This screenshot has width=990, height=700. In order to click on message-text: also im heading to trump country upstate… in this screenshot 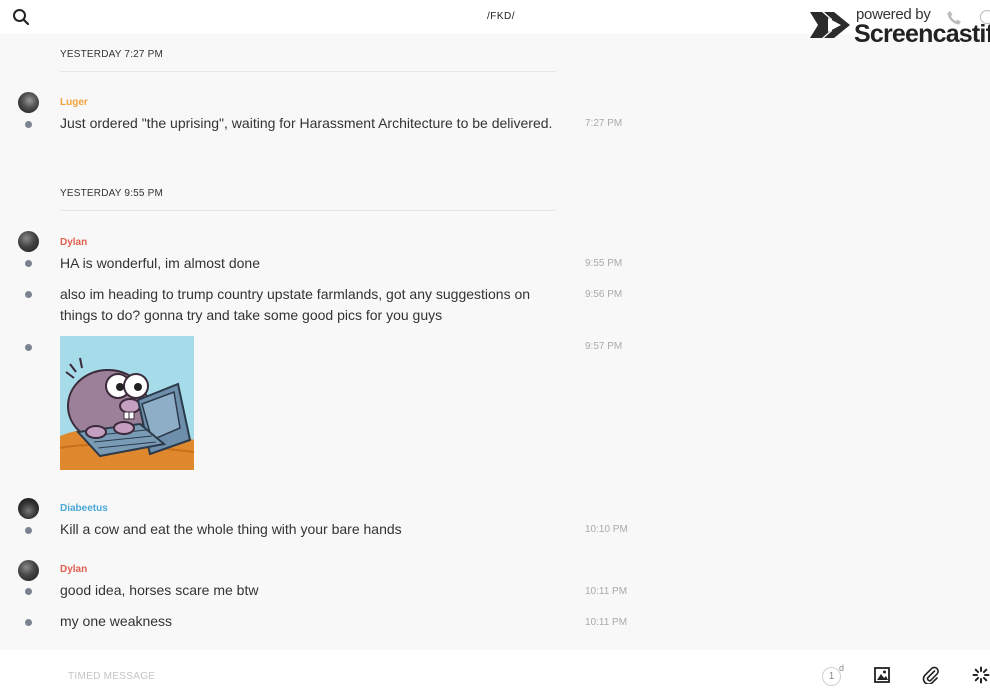, I will do `click(295, 304)`.